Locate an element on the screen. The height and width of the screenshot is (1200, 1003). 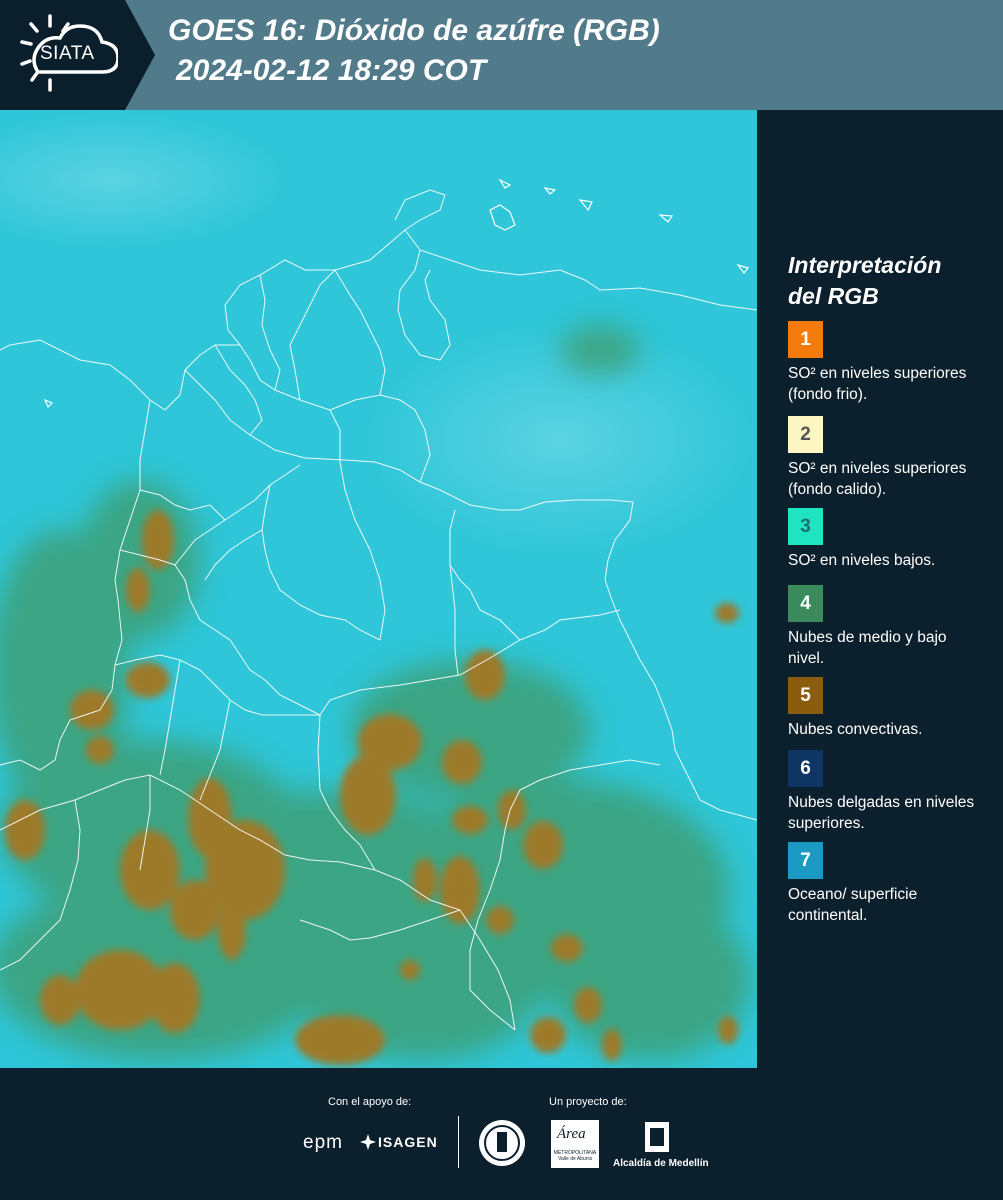
legend-title-line2: del RGB is located at coordinates (833, 296).